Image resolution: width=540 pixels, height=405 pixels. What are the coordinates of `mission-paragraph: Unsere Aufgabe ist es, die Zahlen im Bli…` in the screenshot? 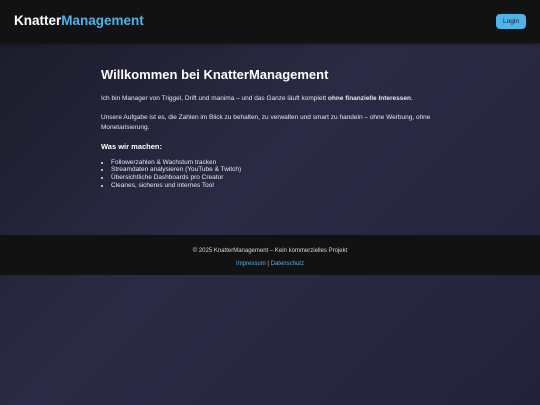 It's located at (266, 122).